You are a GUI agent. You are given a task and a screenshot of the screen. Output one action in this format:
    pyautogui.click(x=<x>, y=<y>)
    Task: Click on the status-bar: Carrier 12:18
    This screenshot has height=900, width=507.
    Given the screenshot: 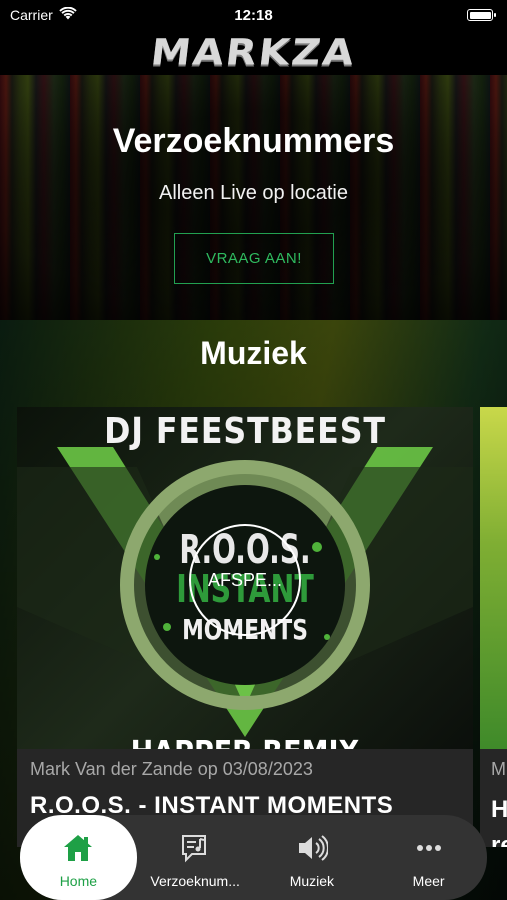 What is the action you would take?
    pyautogui.click(x=253, y=15)
    